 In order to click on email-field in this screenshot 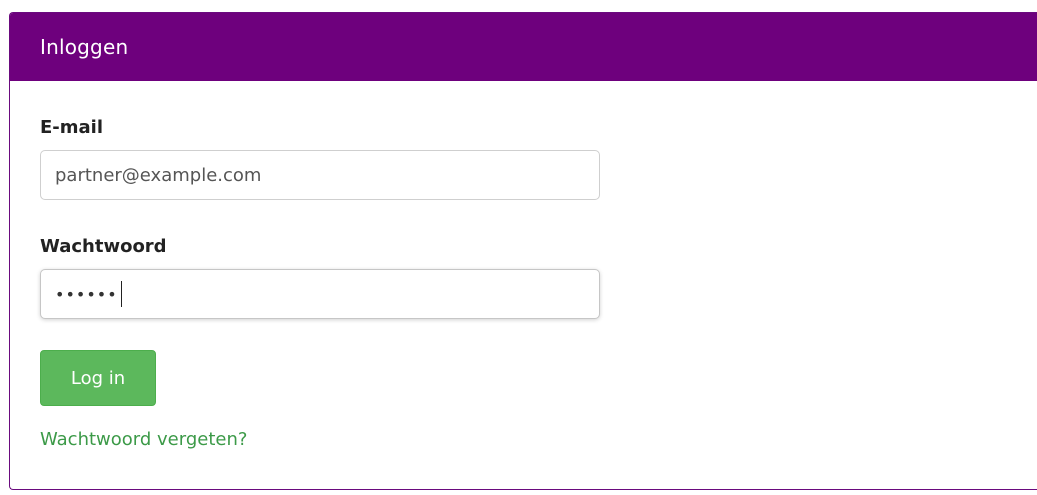, I will do `click(320, 175)`.